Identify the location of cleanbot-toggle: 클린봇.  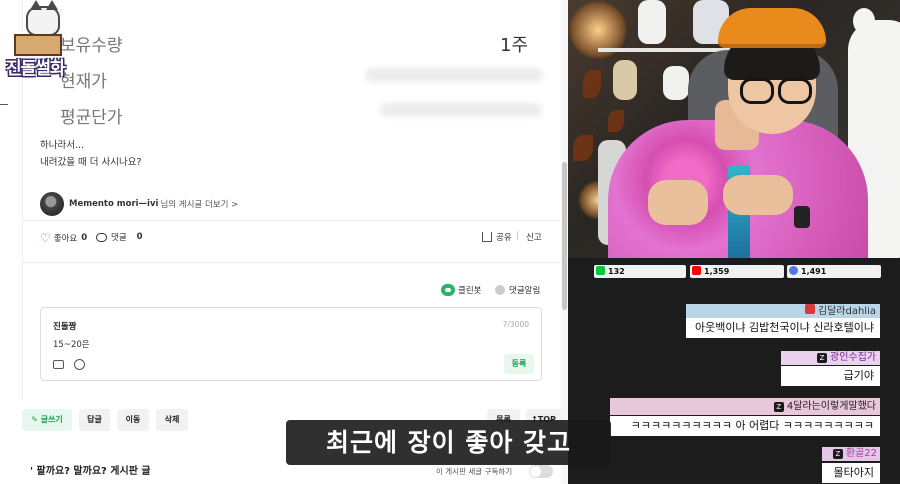
(461, 290).